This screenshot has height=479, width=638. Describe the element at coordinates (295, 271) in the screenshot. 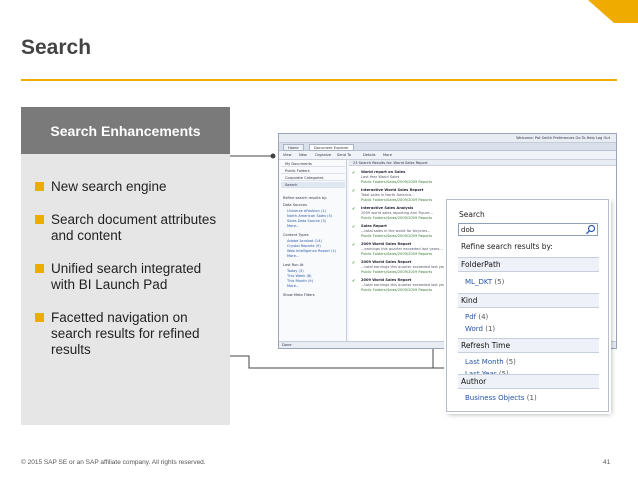

I see `facet-link: Today (3)` at that location.